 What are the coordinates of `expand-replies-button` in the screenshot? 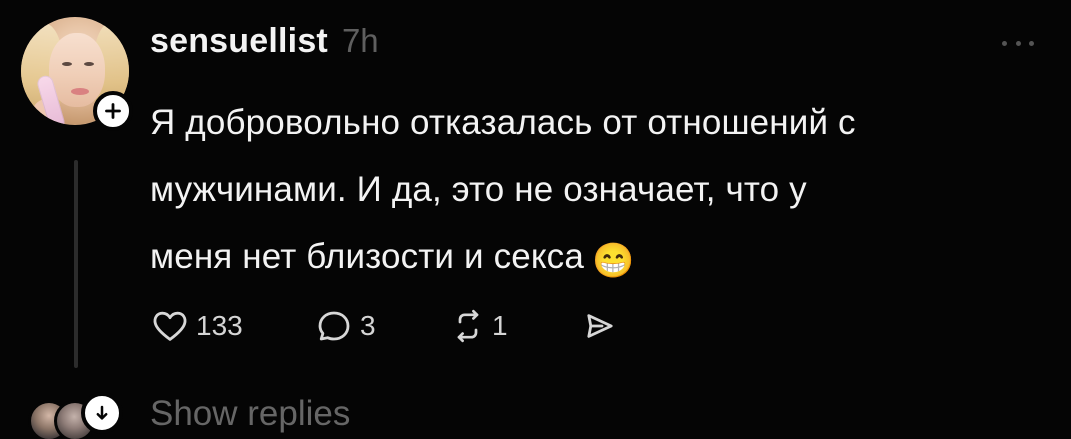 It's located at (102, 413).